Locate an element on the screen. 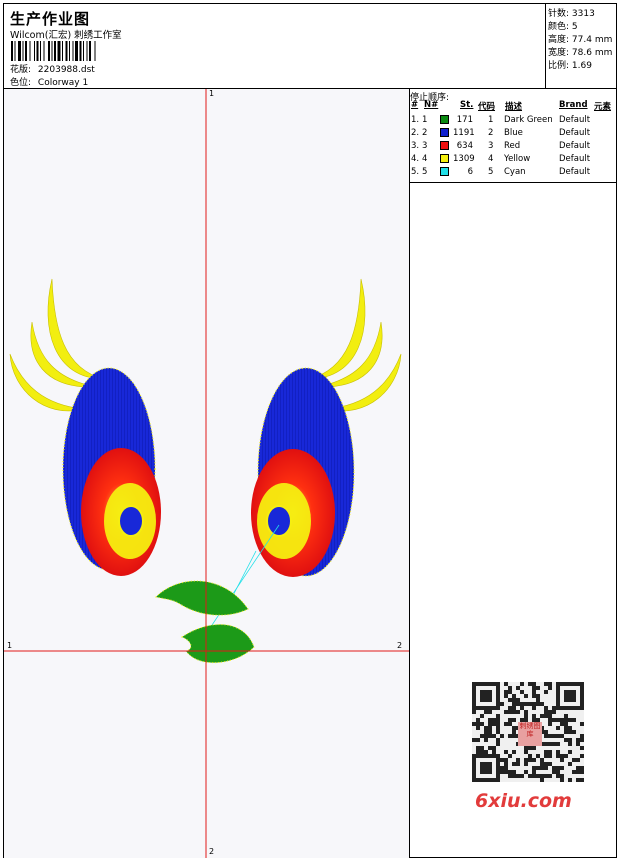  axis-label-bottom: 2 is located at coordinates (212, 851).